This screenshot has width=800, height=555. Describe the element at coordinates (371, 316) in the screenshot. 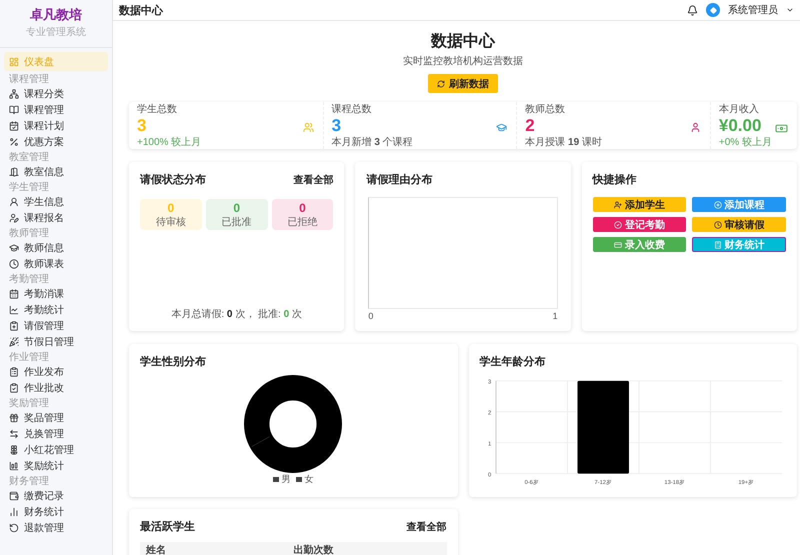

I see `axis-tick-label: 0` at that location.